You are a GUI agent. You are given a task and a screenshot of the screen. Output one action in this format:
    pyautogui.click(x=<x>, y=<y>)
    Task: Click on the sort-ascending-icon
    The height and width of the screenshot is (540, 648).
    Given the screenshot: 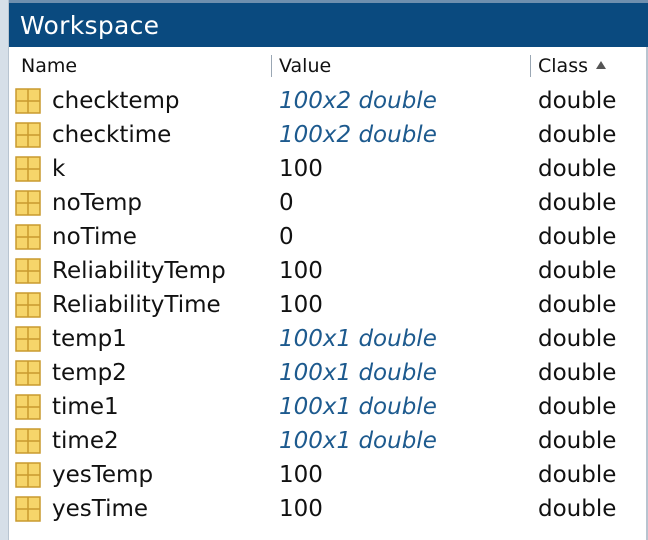 What is the action you would take?
    pyautogui.click(x=601, y=65)
    